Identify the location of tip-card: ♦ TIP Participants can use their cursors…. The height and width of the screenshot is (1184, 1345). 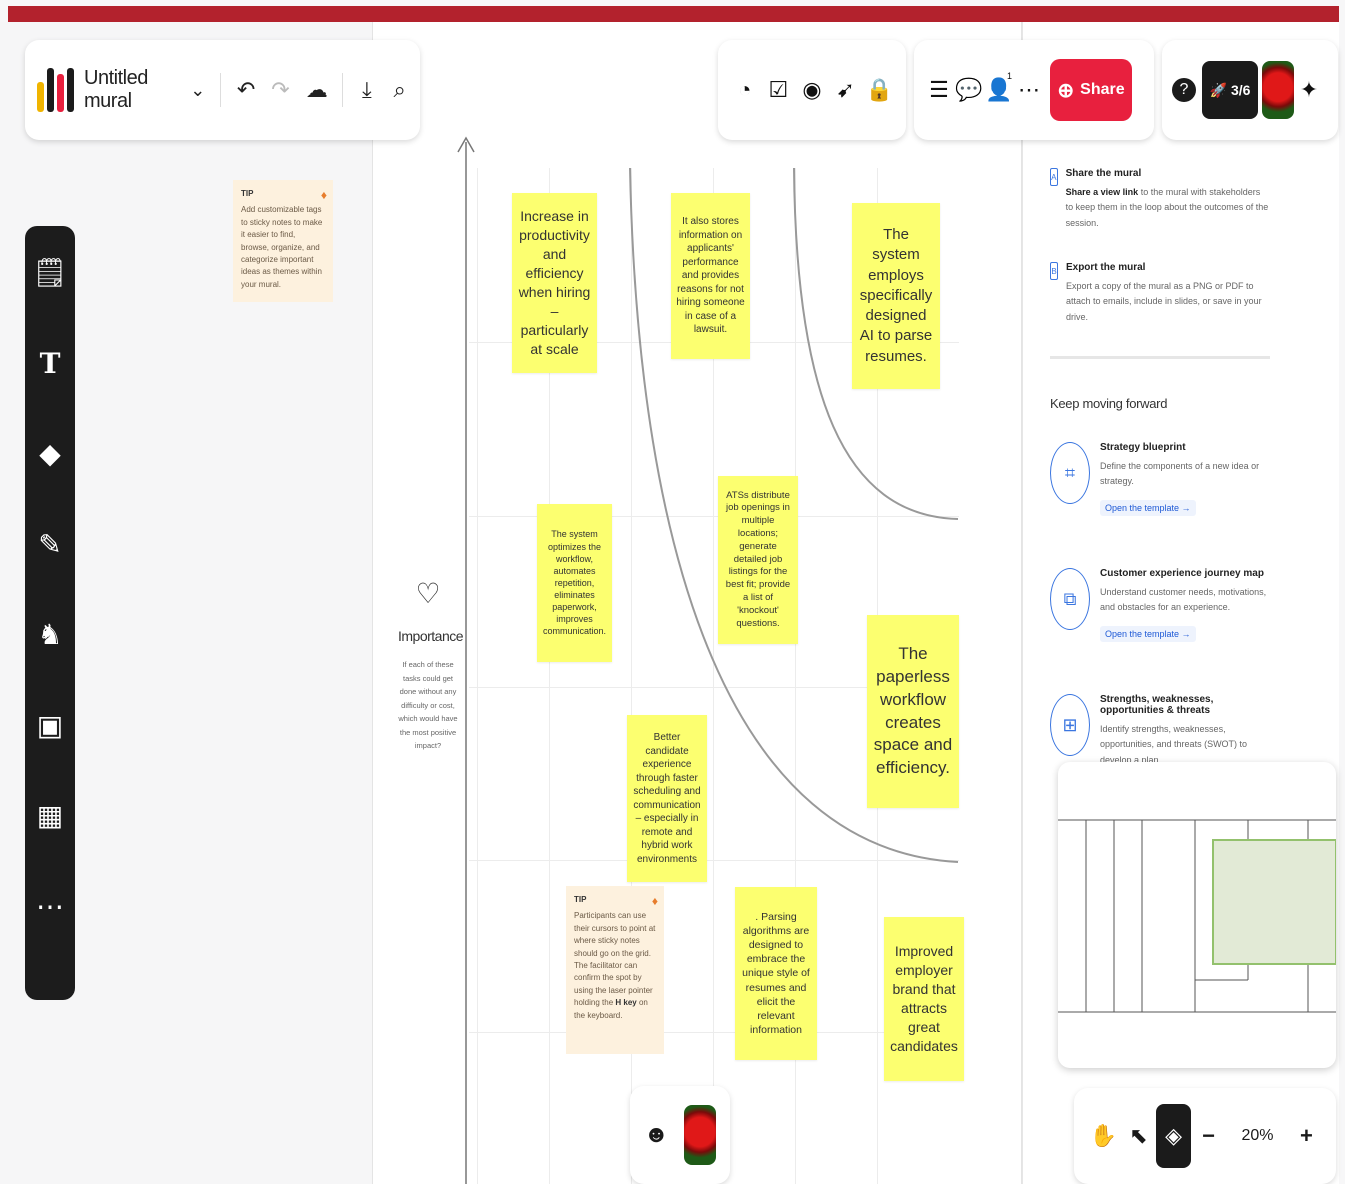
(615, 970).